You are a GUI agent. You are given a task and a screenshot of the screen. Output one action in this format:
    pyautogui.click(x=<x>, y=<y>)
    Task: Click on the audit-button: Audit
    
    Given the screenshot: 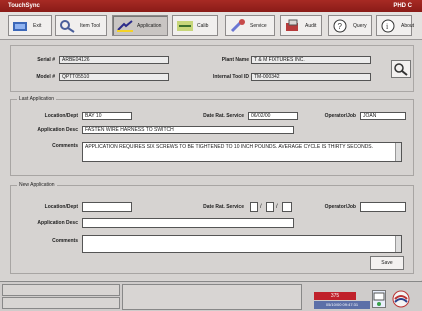 What is the action you would take?
    pyautogui.click(x=301, y=25)
    